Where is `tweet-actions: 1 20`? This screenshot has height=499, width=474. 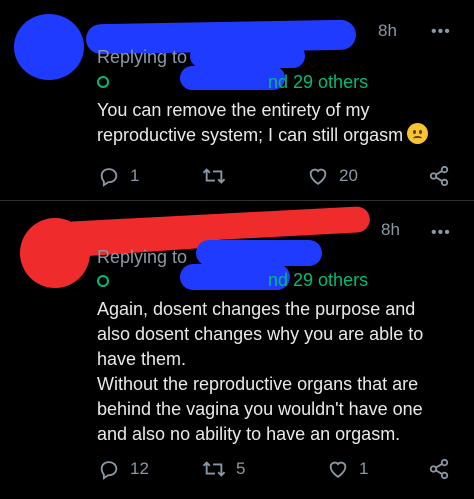 tweet-actions: 1 20 is located at coordinates (277, 176).